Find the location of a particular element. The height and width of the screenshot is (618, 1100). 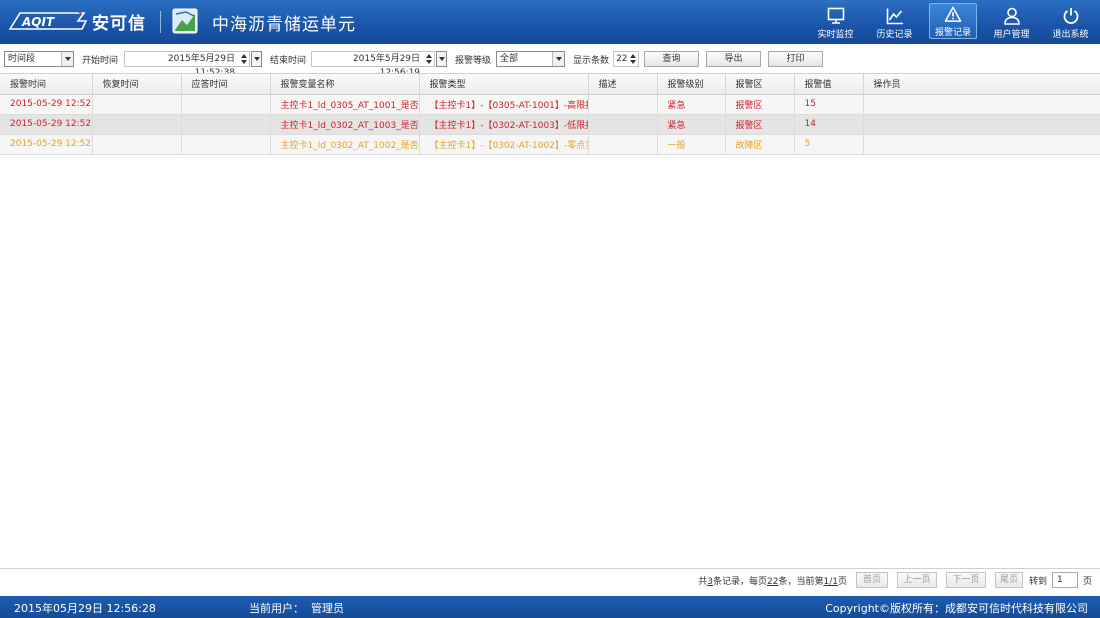

period-select-value: 时间段 is located at coordinates (22, 59).